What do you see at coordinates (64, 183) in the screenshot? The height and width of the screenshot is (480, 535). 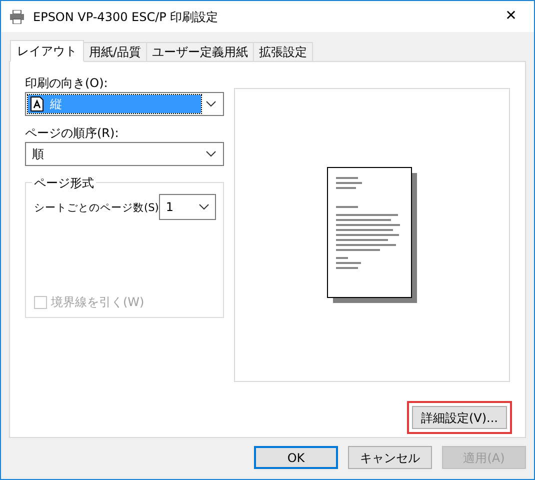 I see `group-title: ページ形式` at bounding box center [64, 183].